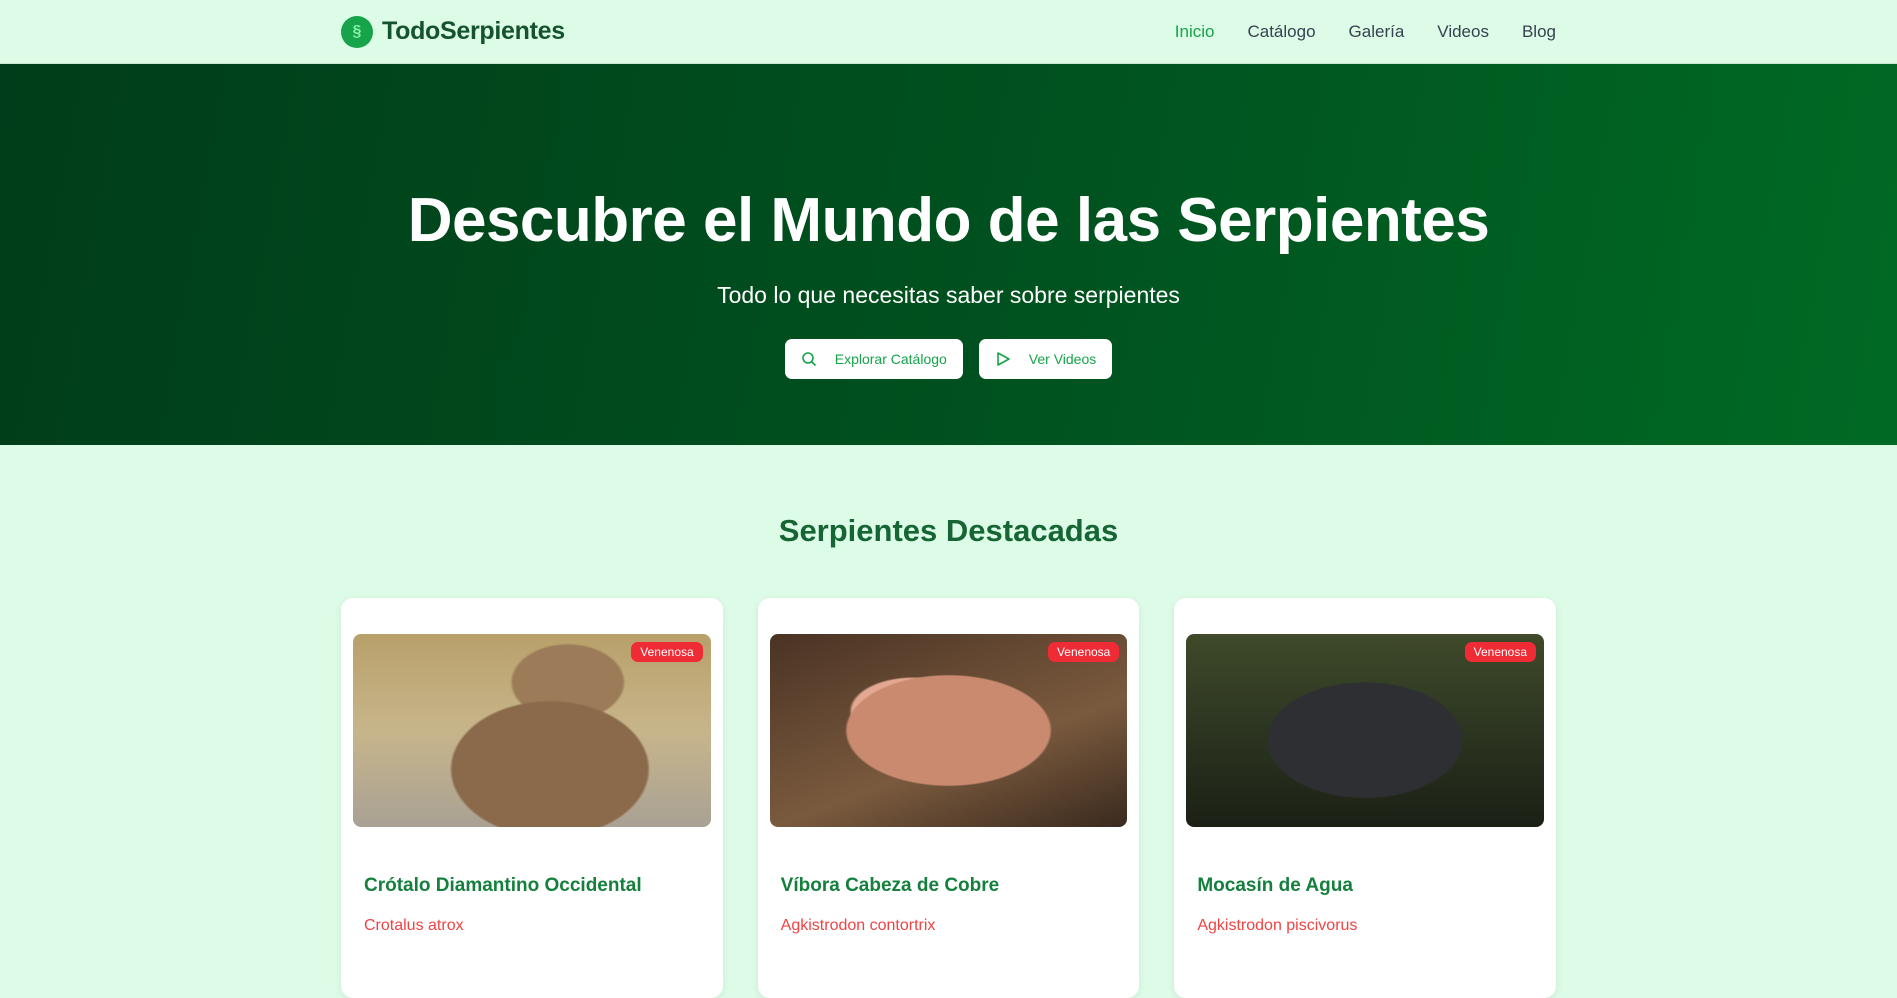  What do you see at coordinates (890, 359) in the screenshot?
I see `explore-catalog-label: Explorar Catálogo` at bounding box center [890, 359].